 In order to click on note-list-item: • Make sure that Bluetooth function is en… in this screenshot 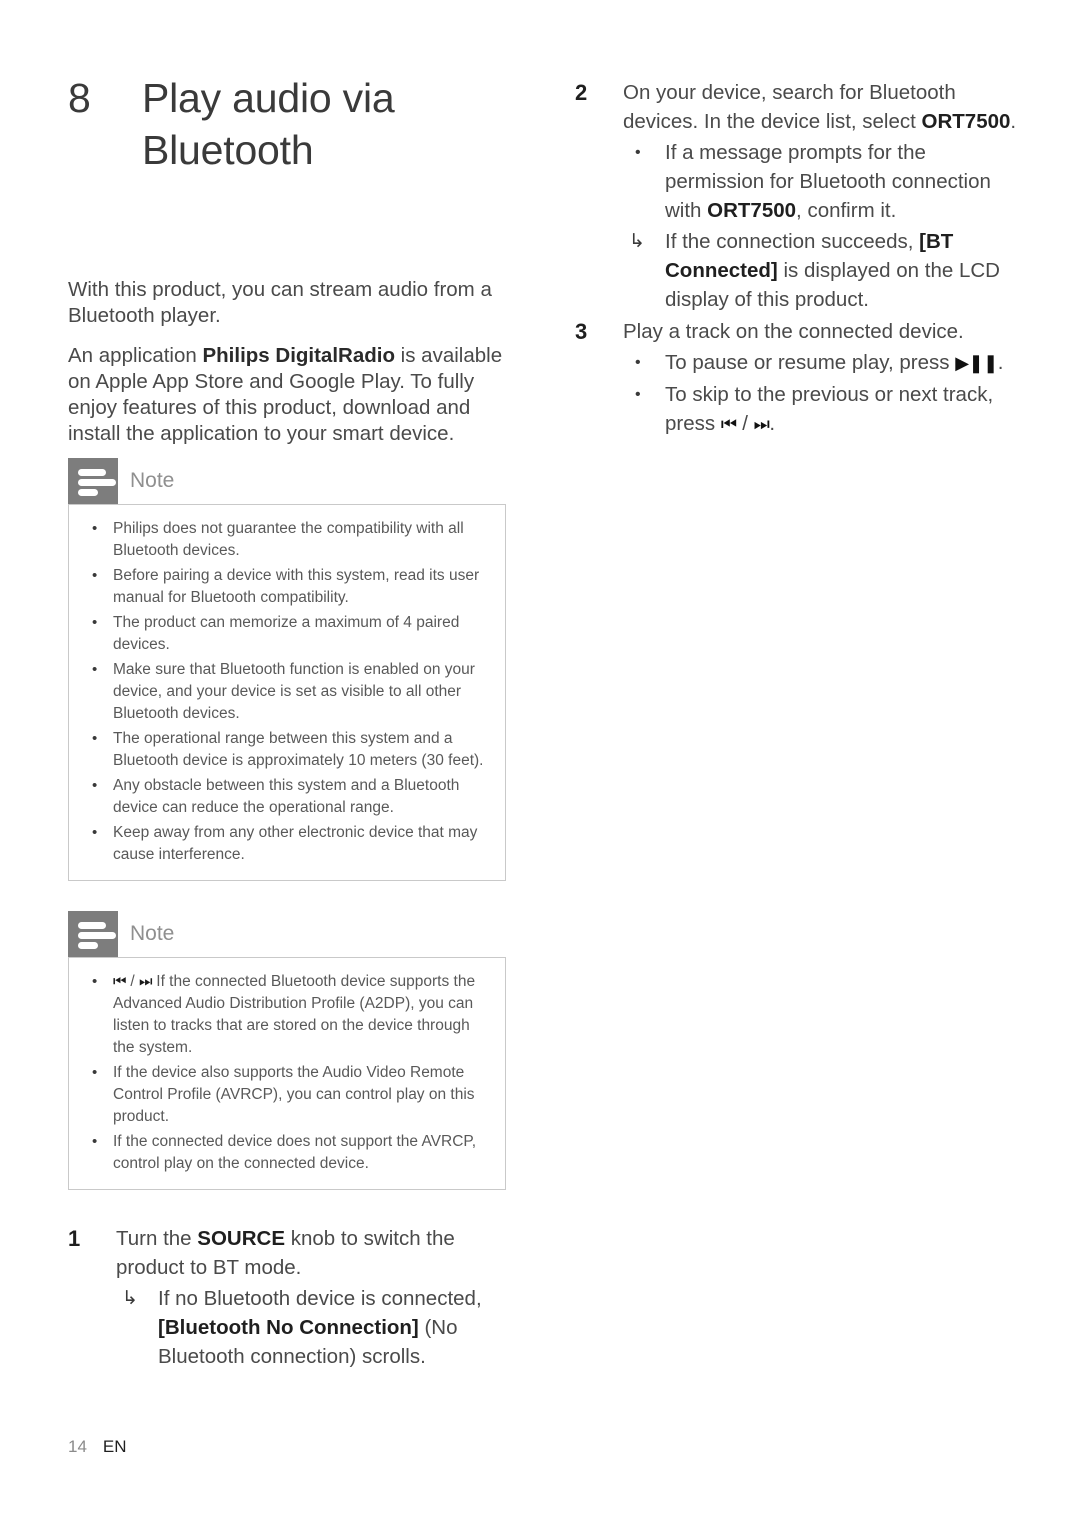, I will do `click(287, 692)`.